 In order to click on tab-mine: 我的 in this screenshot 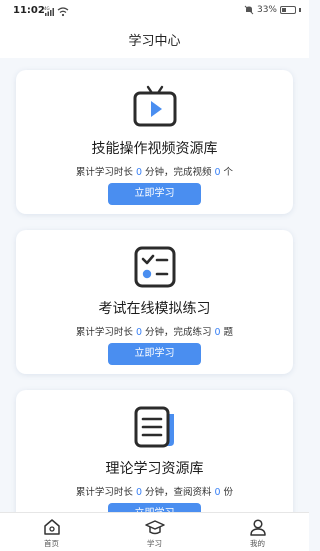, I will do `click(257, 532)`.